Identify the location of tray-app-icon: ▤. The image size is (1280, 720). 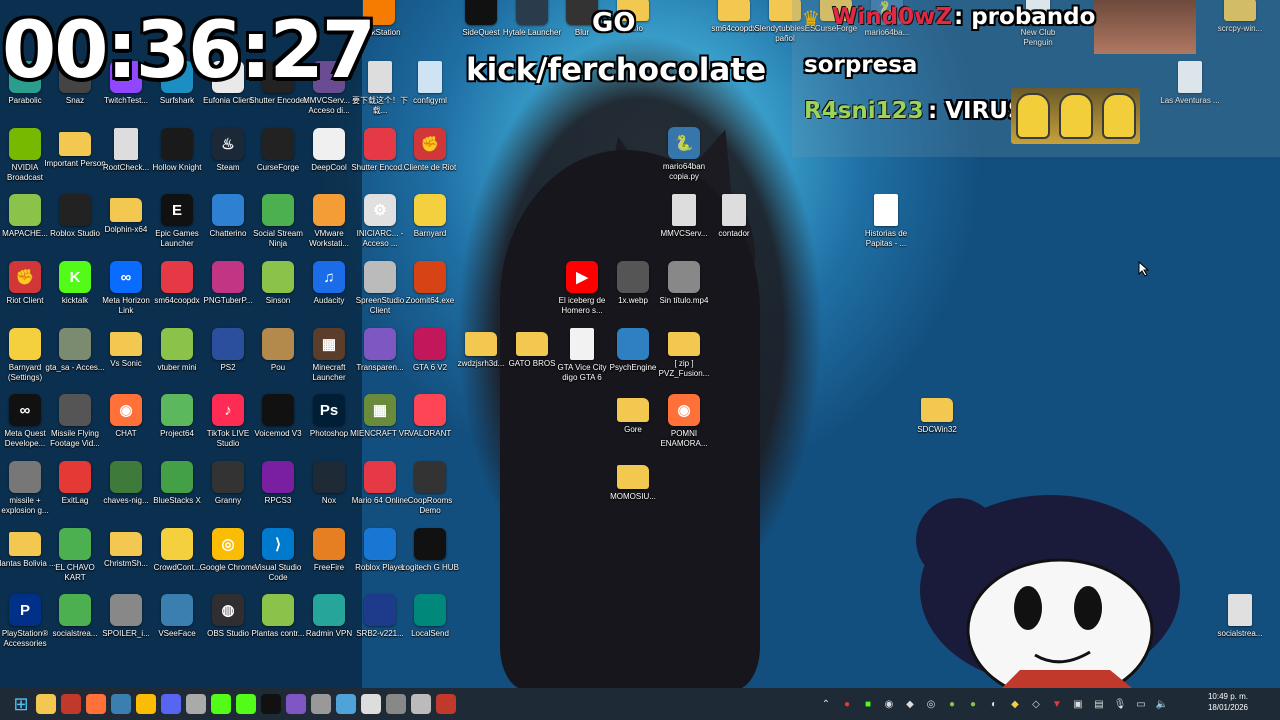
(1099, 704).